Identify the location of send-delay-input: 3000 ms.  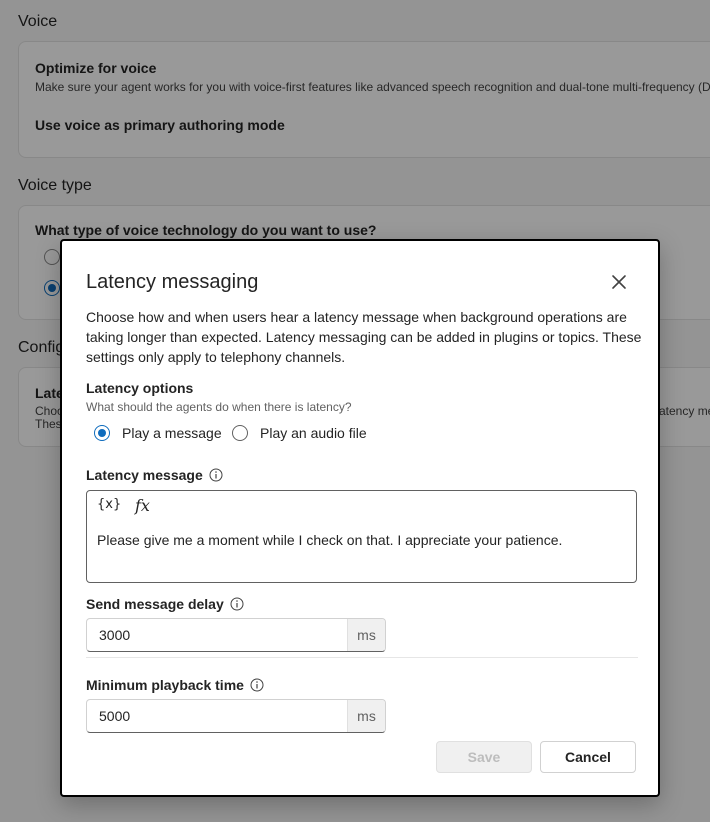
(236, 635).